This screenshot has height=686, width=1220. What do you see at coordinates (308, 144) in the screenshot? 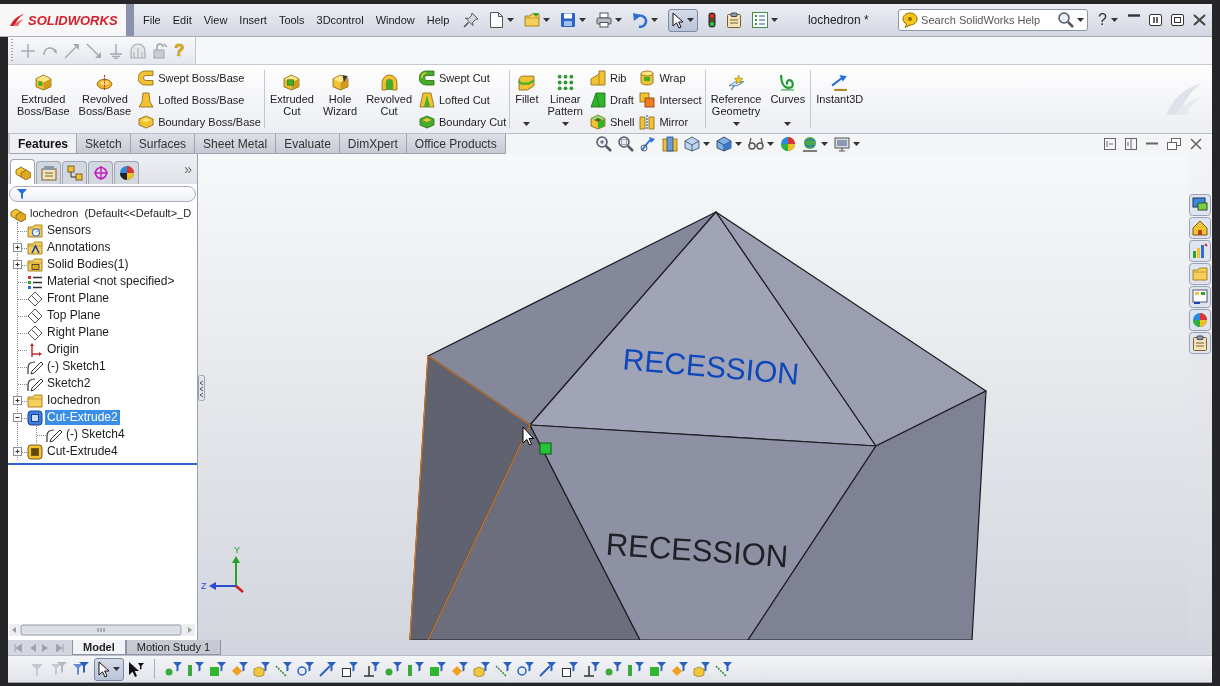
I see `command-tab: Evaluate` at bounding box center [308, 144].